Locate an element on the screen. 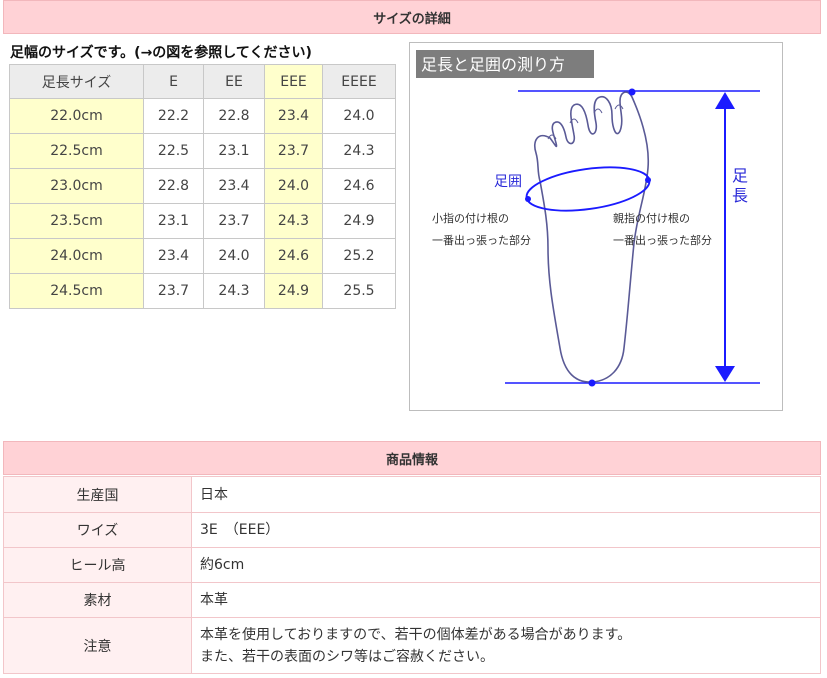  cell-foot-length: 22.5cm is located at coordinates (76, 151).